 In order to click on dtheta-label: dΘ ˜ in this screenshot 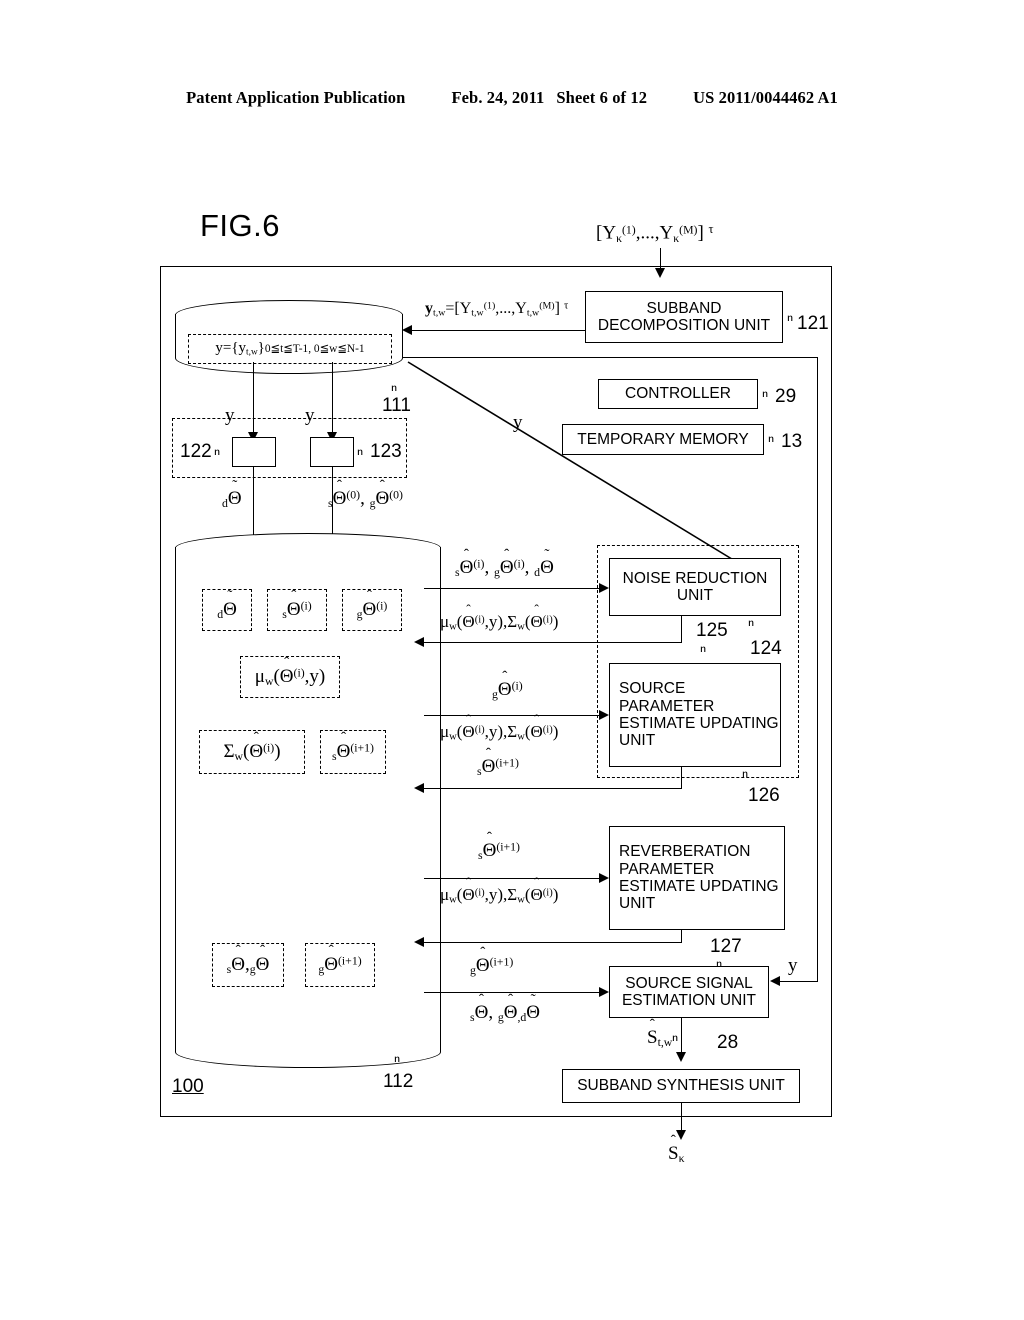, I will do `click(232, 493)`.